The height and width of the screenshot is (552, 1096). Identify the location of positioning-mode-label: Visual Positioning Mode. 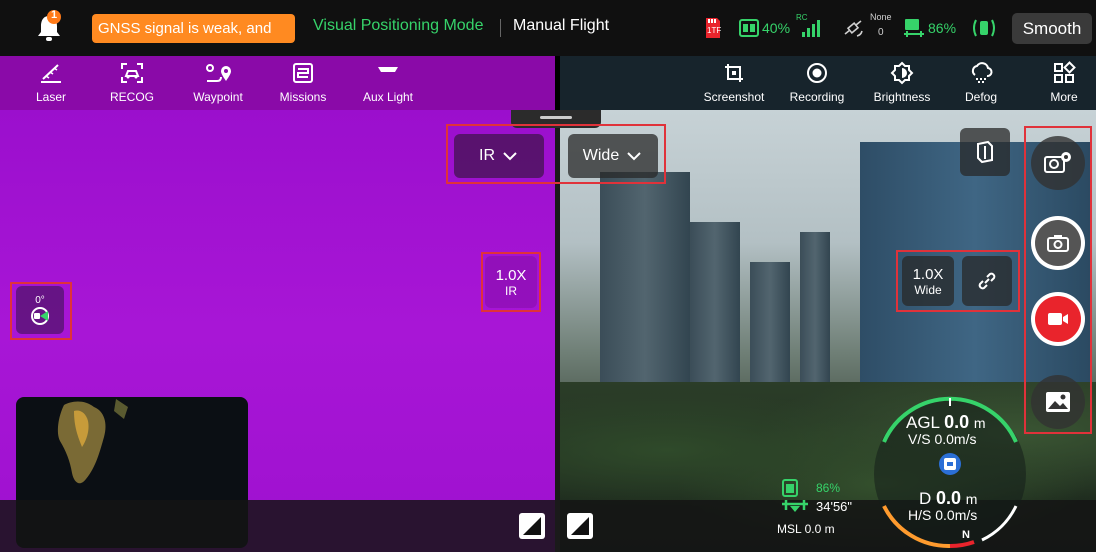
(398, 25).